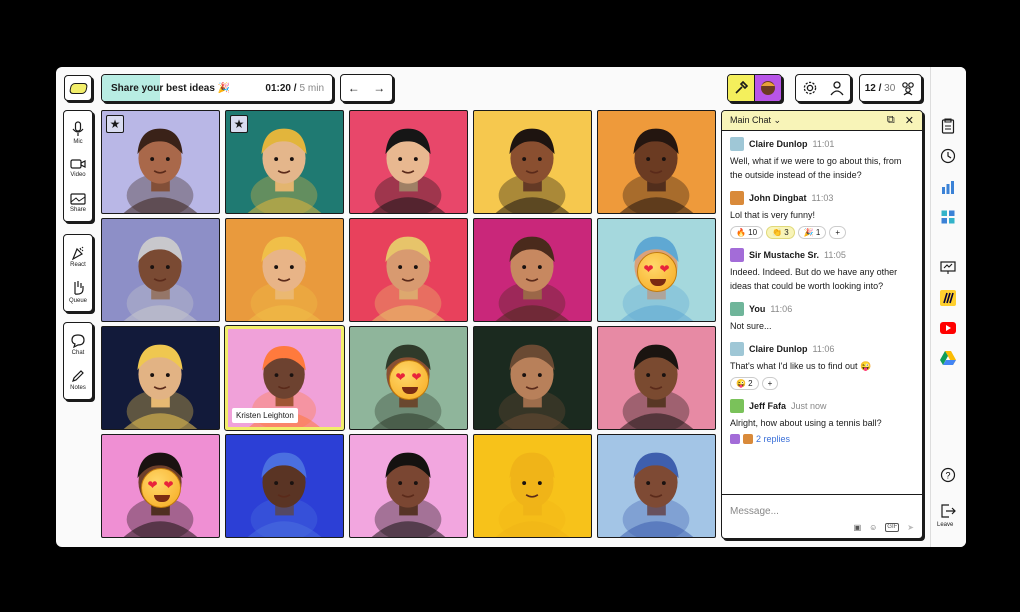 The image size is (1020, 612). I want to click on next-arrow-icon: →, so click(379, 88).